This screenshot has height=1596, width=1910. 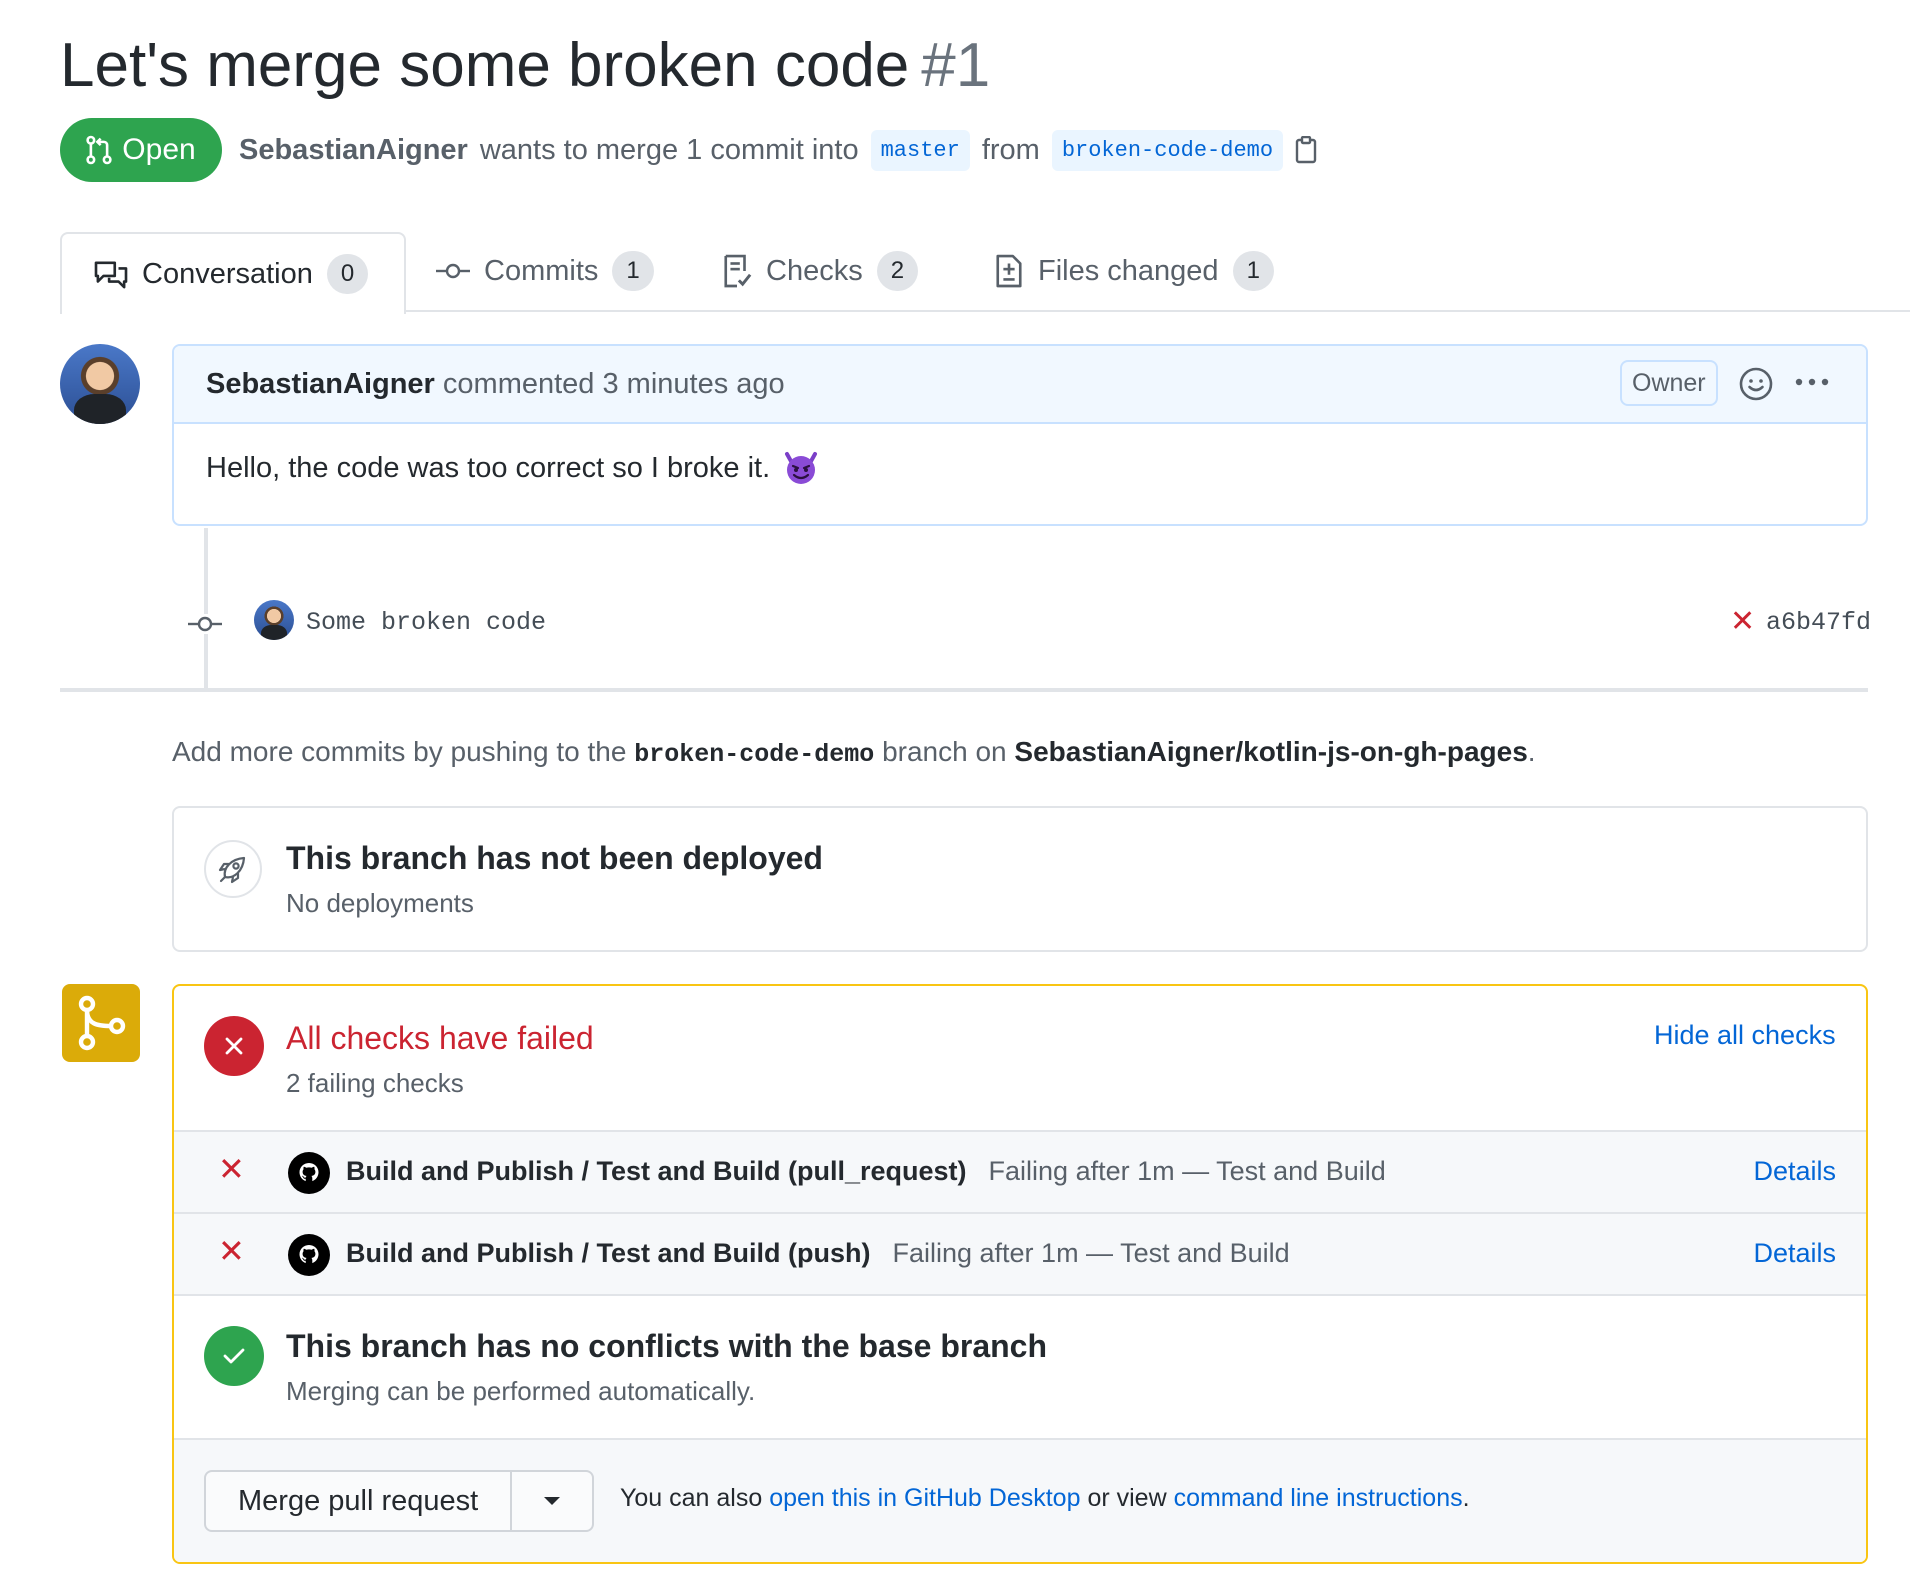 What do you see at coordinates (353, 150) in the screenshot?
I see `pr-author-link: SebastianAigner` at bounding box center [353, 150].